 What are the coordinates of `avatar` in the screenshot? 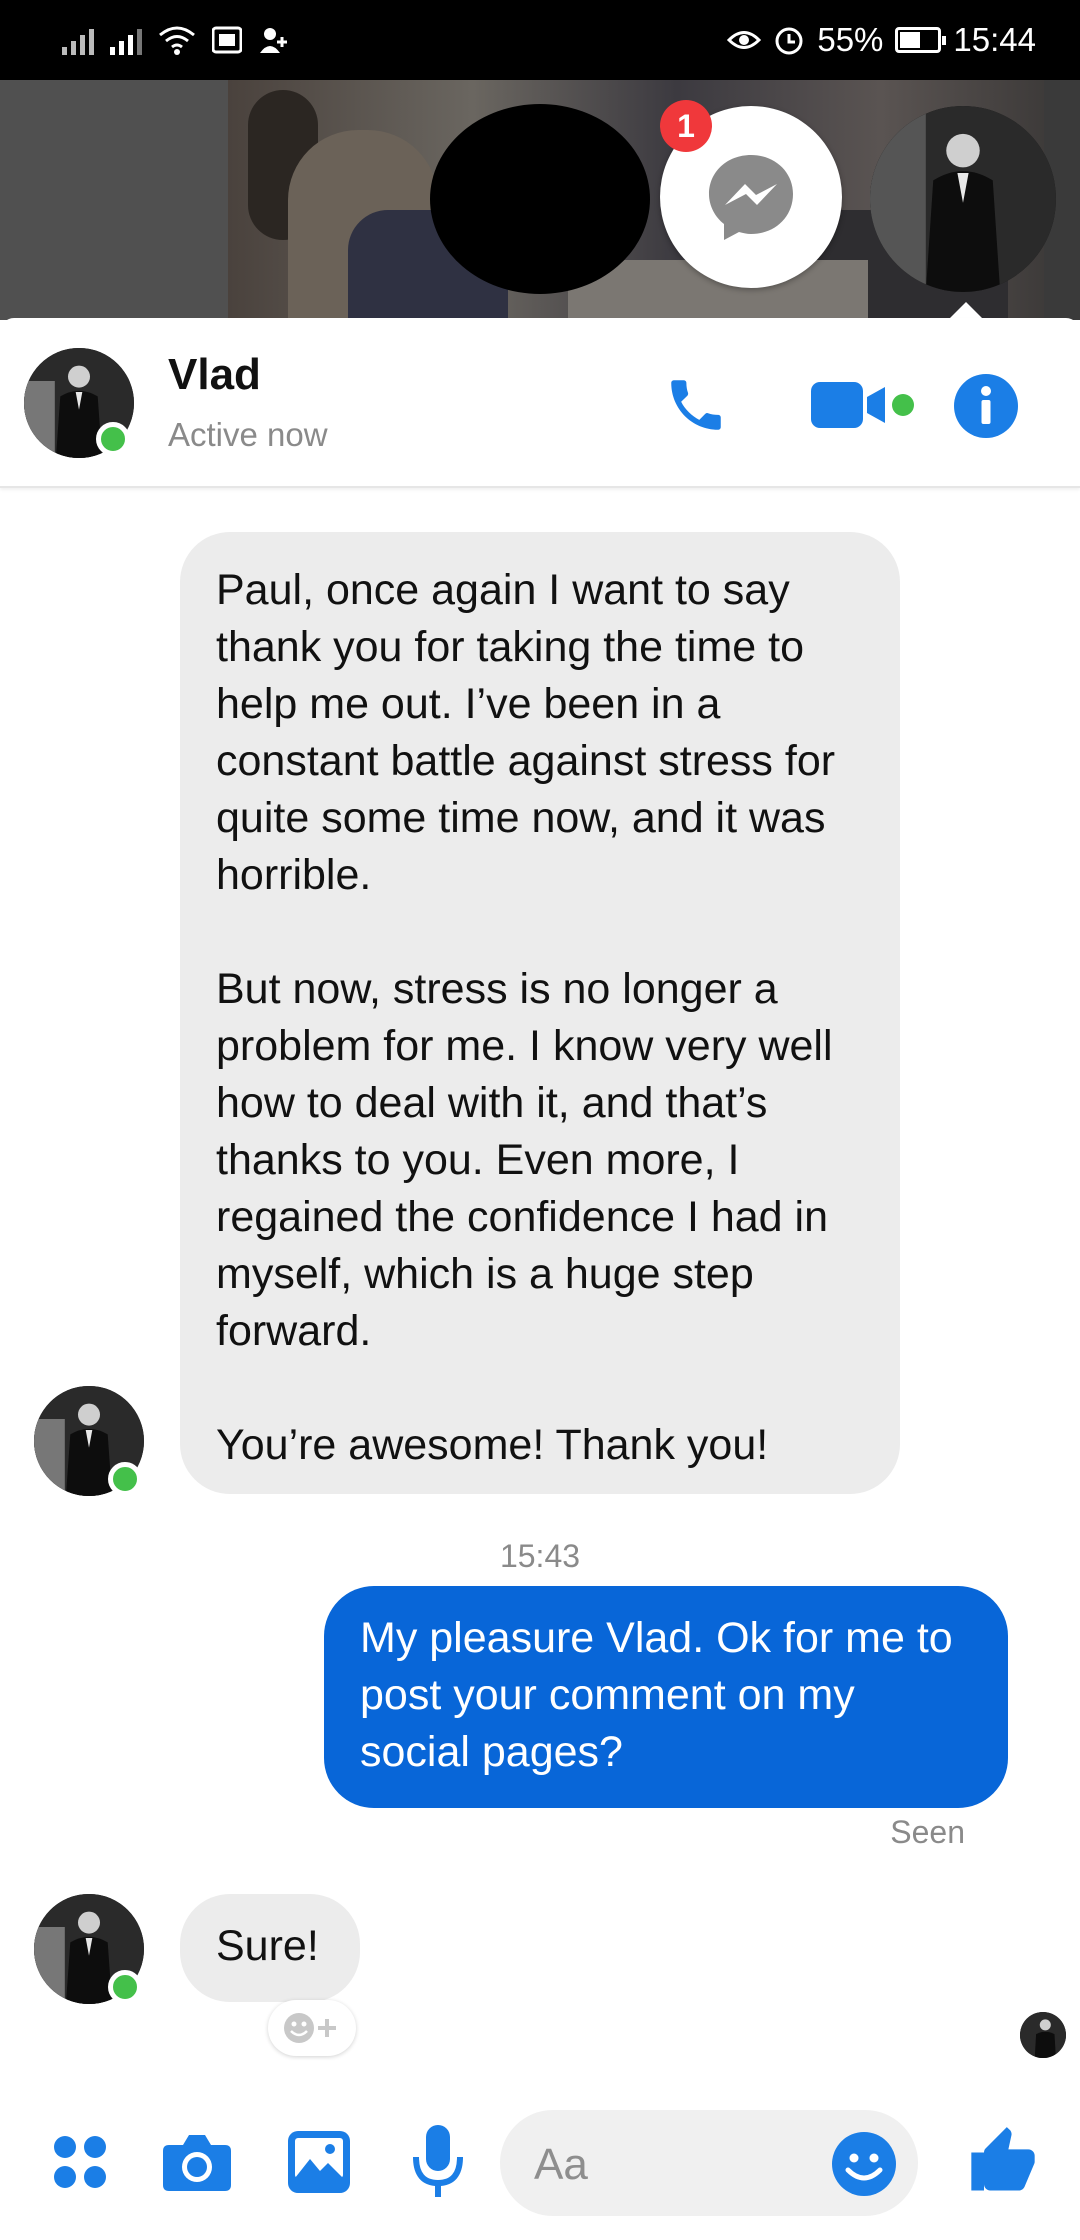 It's located at (1043, 2035).